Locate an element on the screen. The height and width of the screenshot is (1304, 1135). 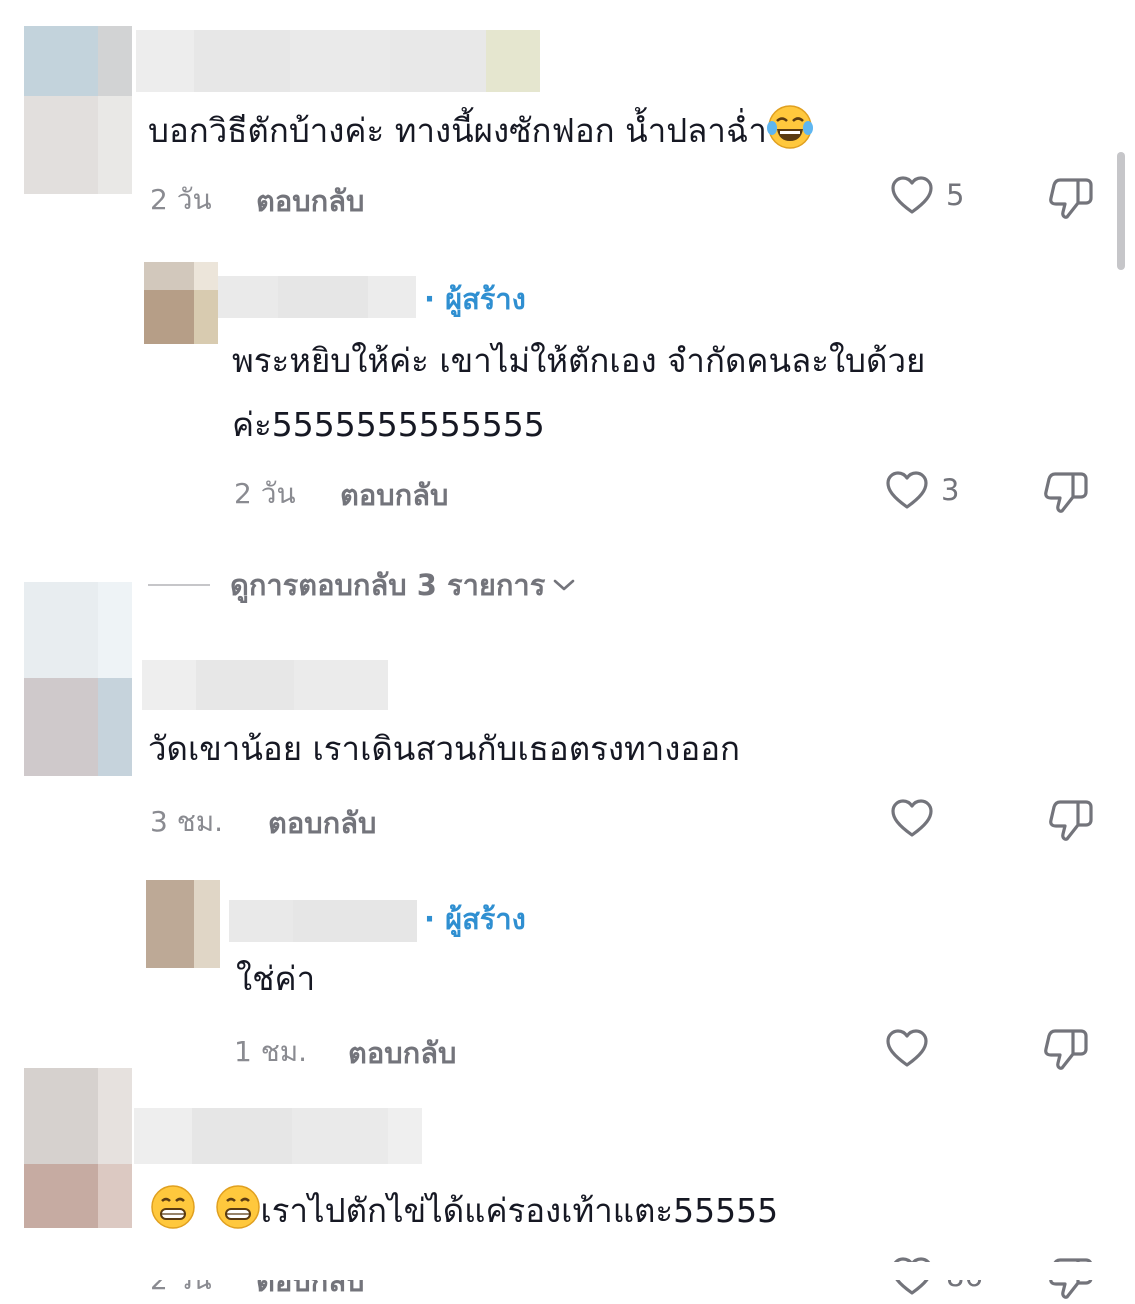
like-count: 5 is located at coordinates (955, 195).